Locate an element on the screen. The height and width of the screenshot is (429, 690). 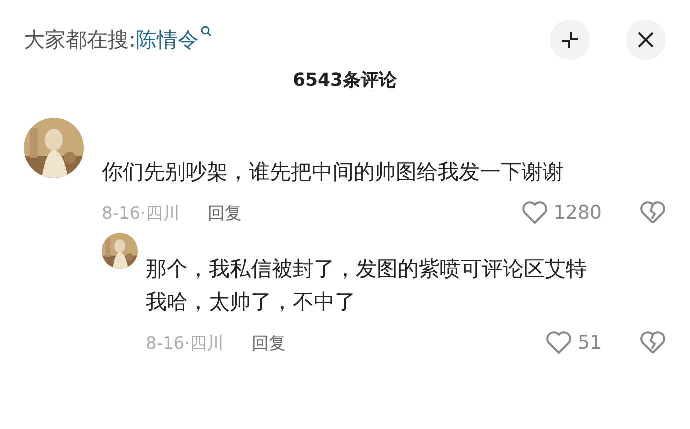
search-icon is located at coordinates (206, 31).